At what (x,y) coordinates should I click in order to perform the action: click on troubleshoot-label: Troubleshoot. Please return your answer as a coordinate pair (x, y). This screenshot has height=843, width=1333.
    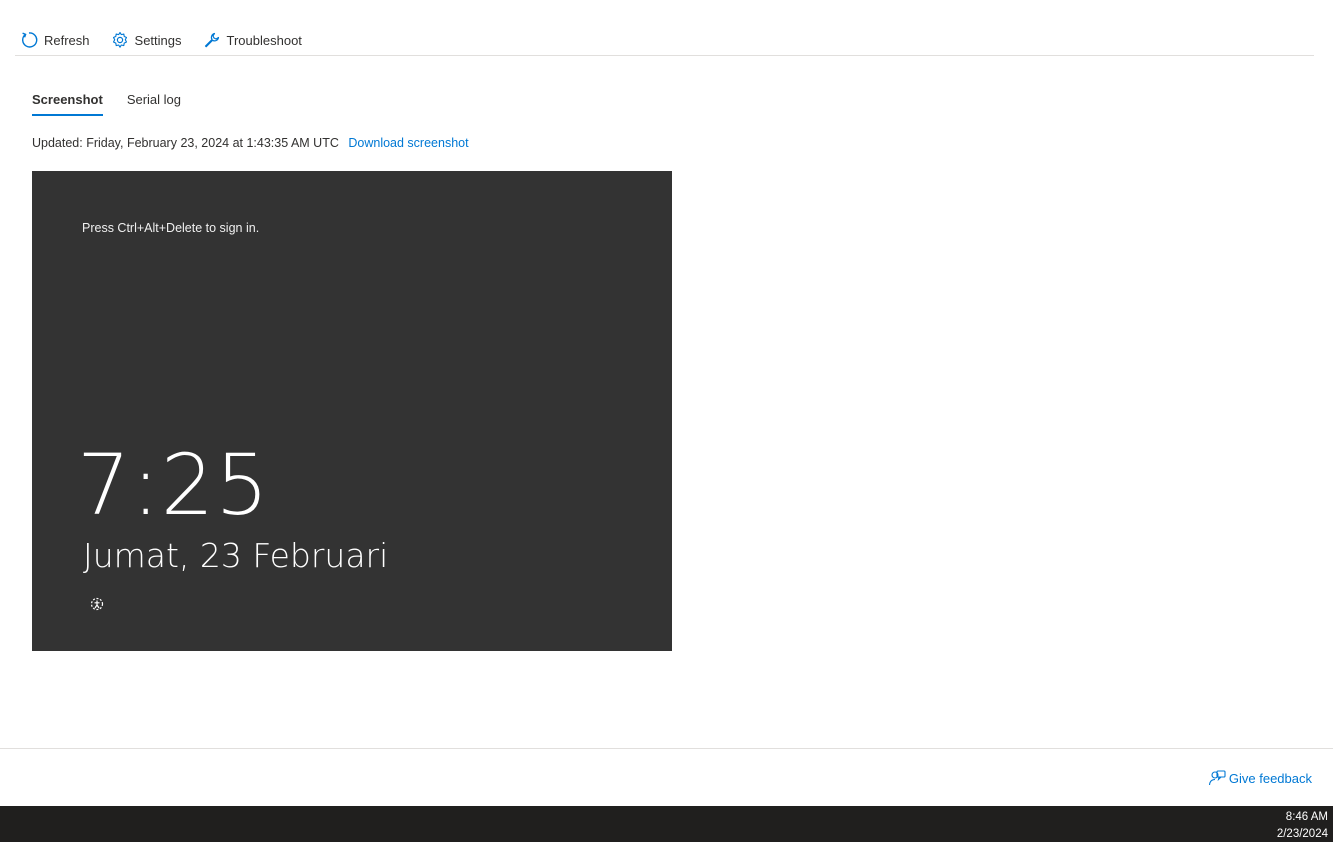
    Looking at the image, I should click on (264, 40).